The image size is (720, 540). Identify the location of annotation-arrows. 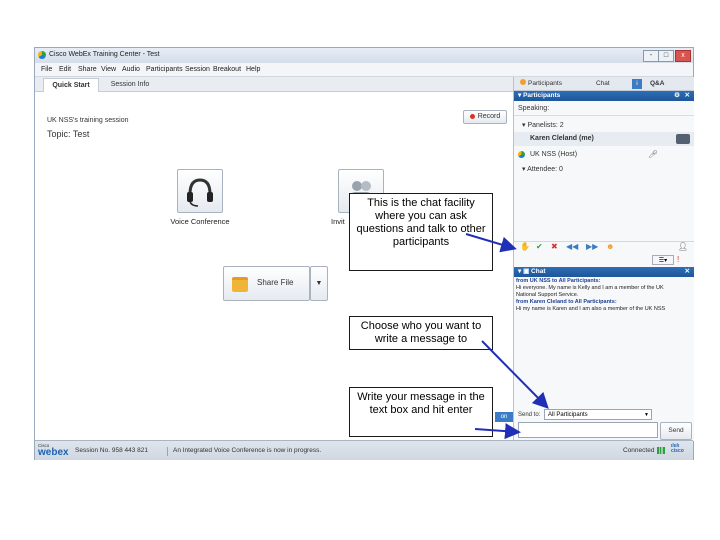
(507, 336).